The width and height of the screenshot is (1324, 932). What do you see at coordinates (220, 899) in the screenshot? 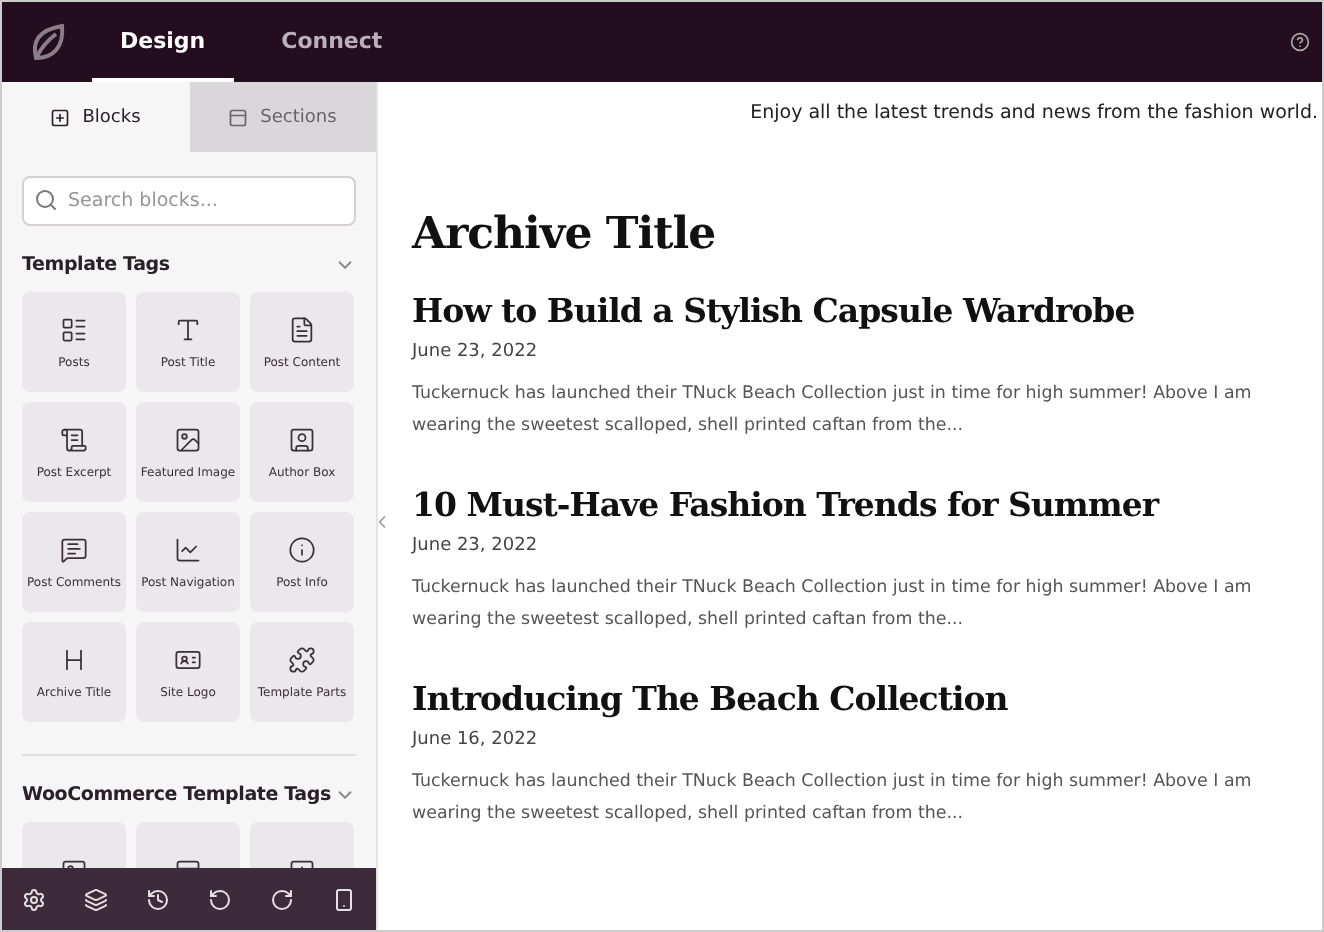
I see `undo-icon` at bounding box center [220, 899].